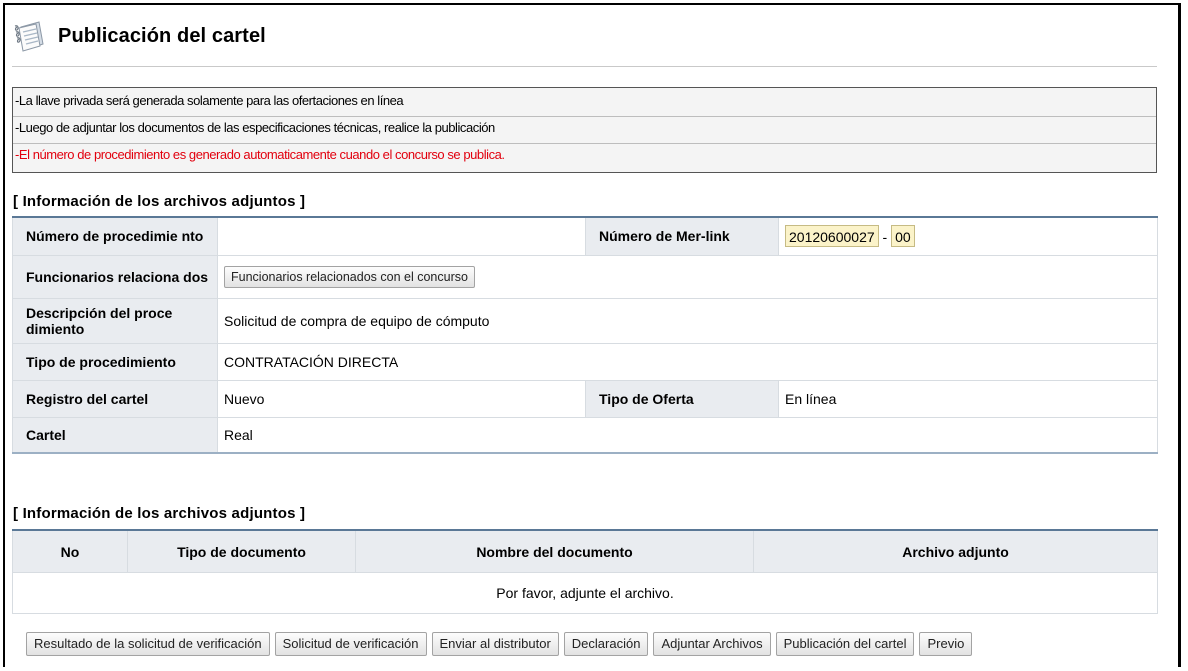  Describe the element at coordinates (401, 398) in the screenshot. I see `registro-value: Nuevo` at that location.